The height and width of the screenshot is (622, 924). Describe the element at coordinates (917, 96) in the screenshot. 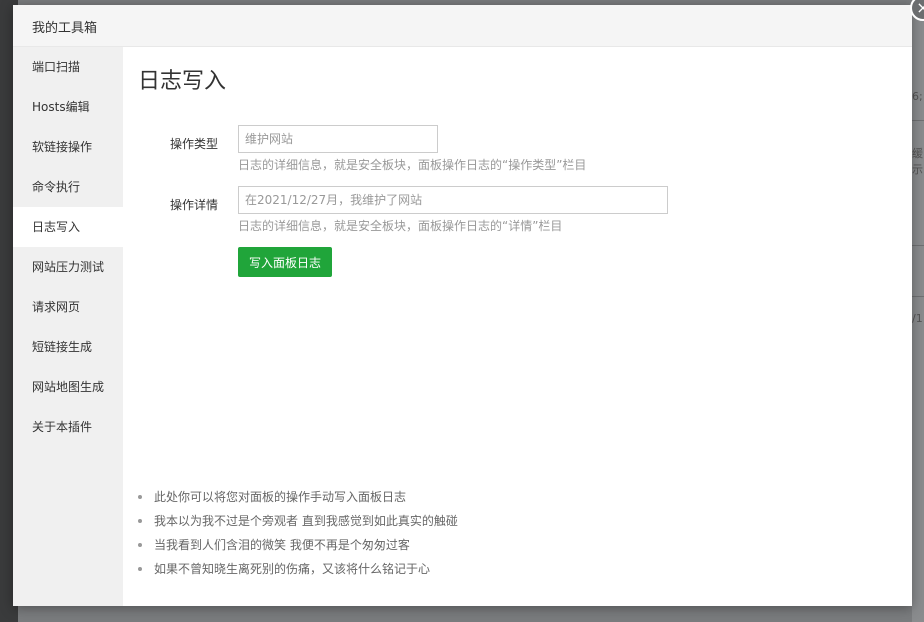

I see `background-edge-text: 6;` at that location.